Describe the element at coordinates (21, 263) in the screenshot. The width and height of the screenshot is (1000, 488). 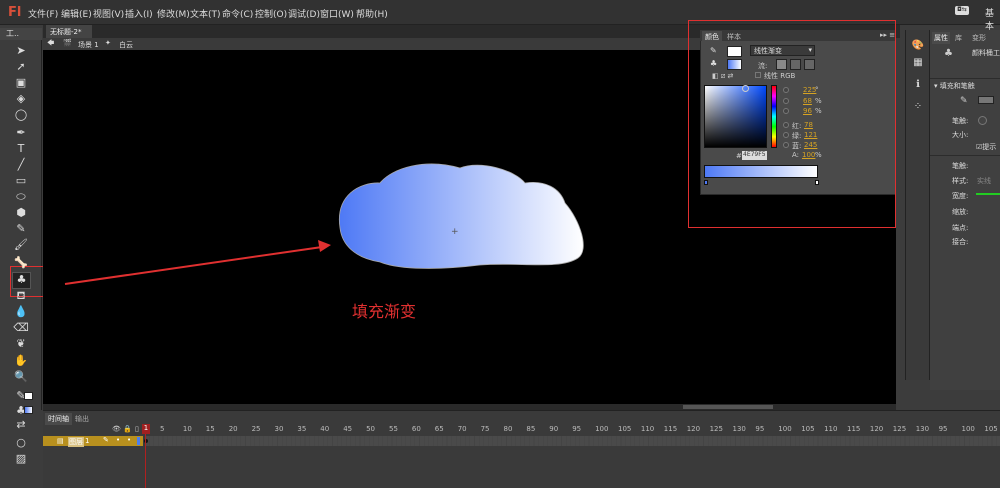
I see `bone-tool-icon: 🦴` at that location.